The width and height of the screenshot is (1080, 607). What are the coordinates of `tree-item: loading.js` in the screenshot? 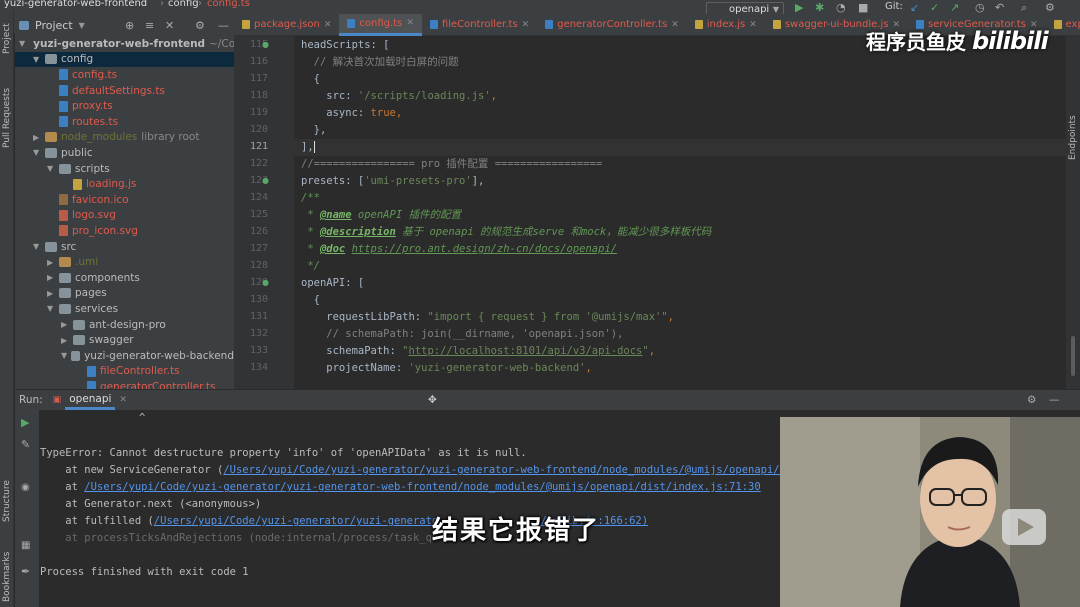 It's located at (124, 184).